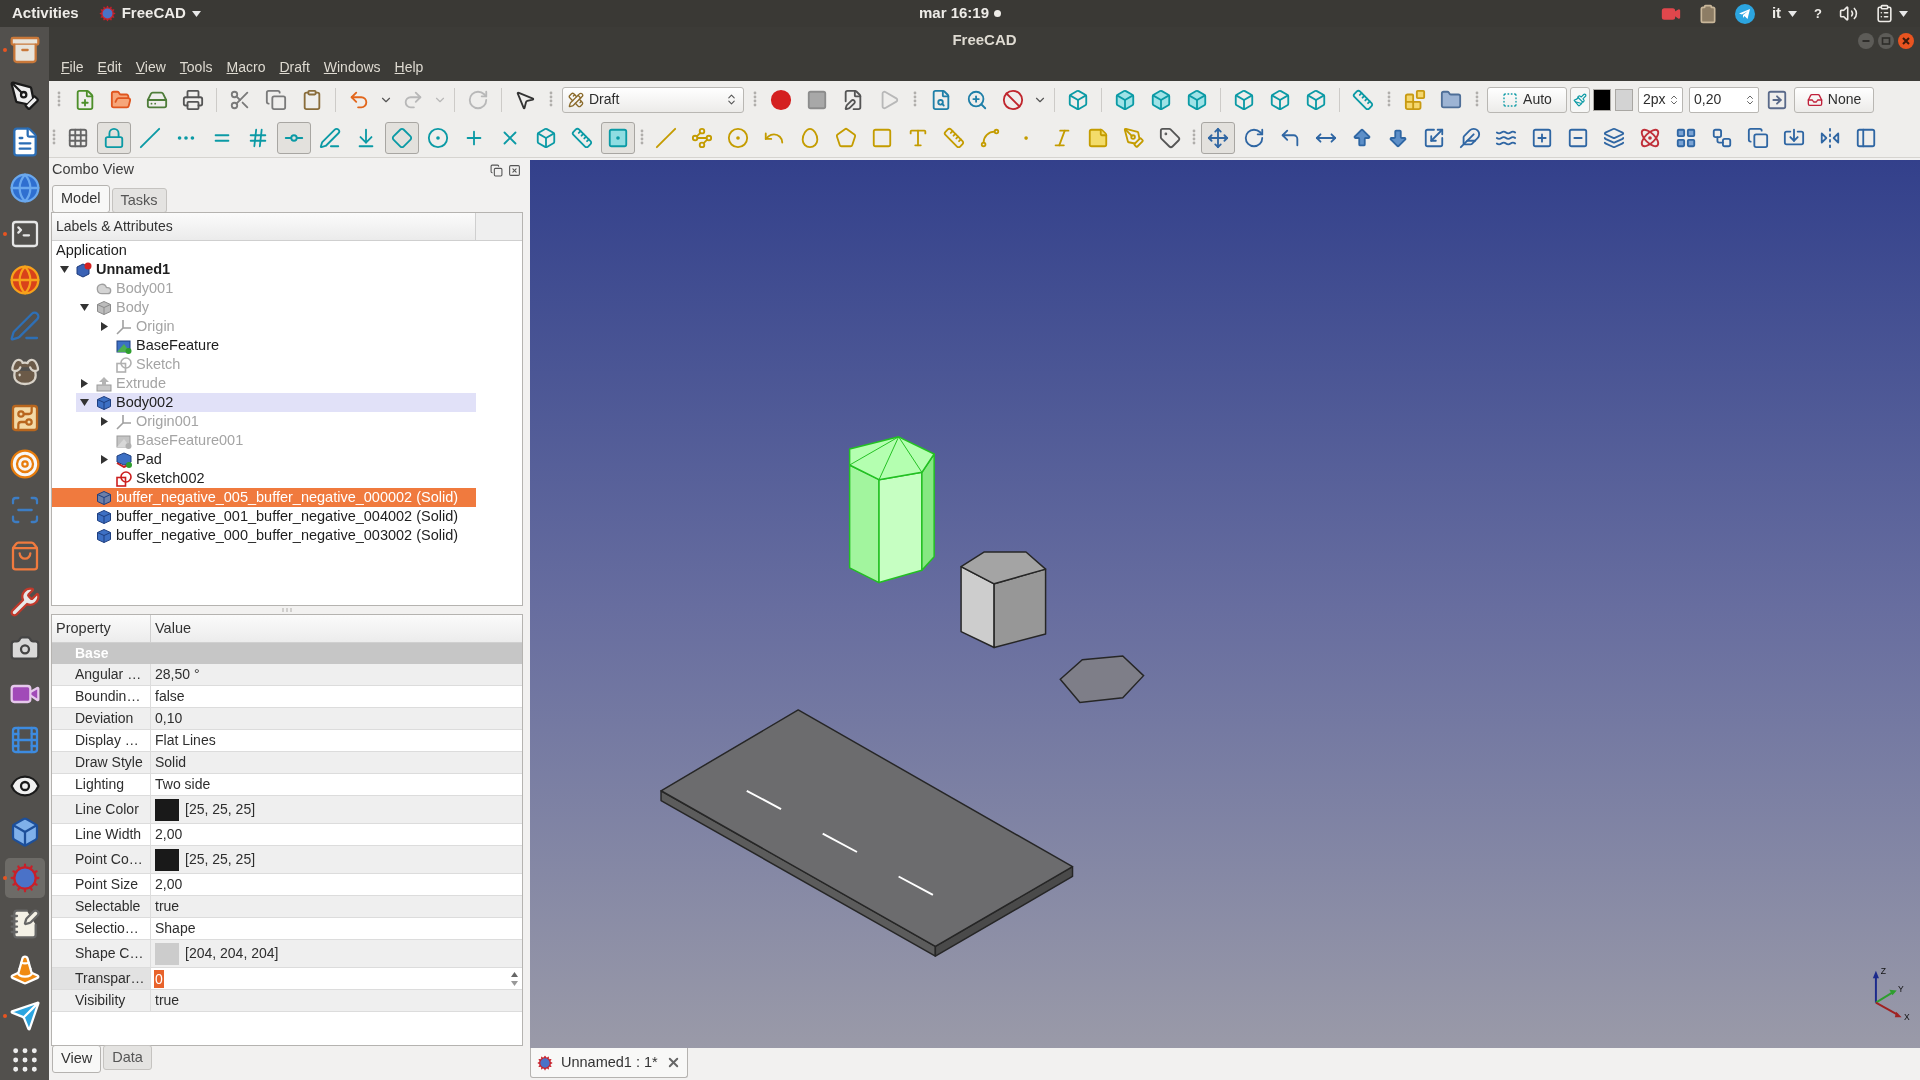 This screenshot has height=1080, width=1920. Describe the element at coordinates (867, 833) in the screenshot. I see `flat-slab` at that location.